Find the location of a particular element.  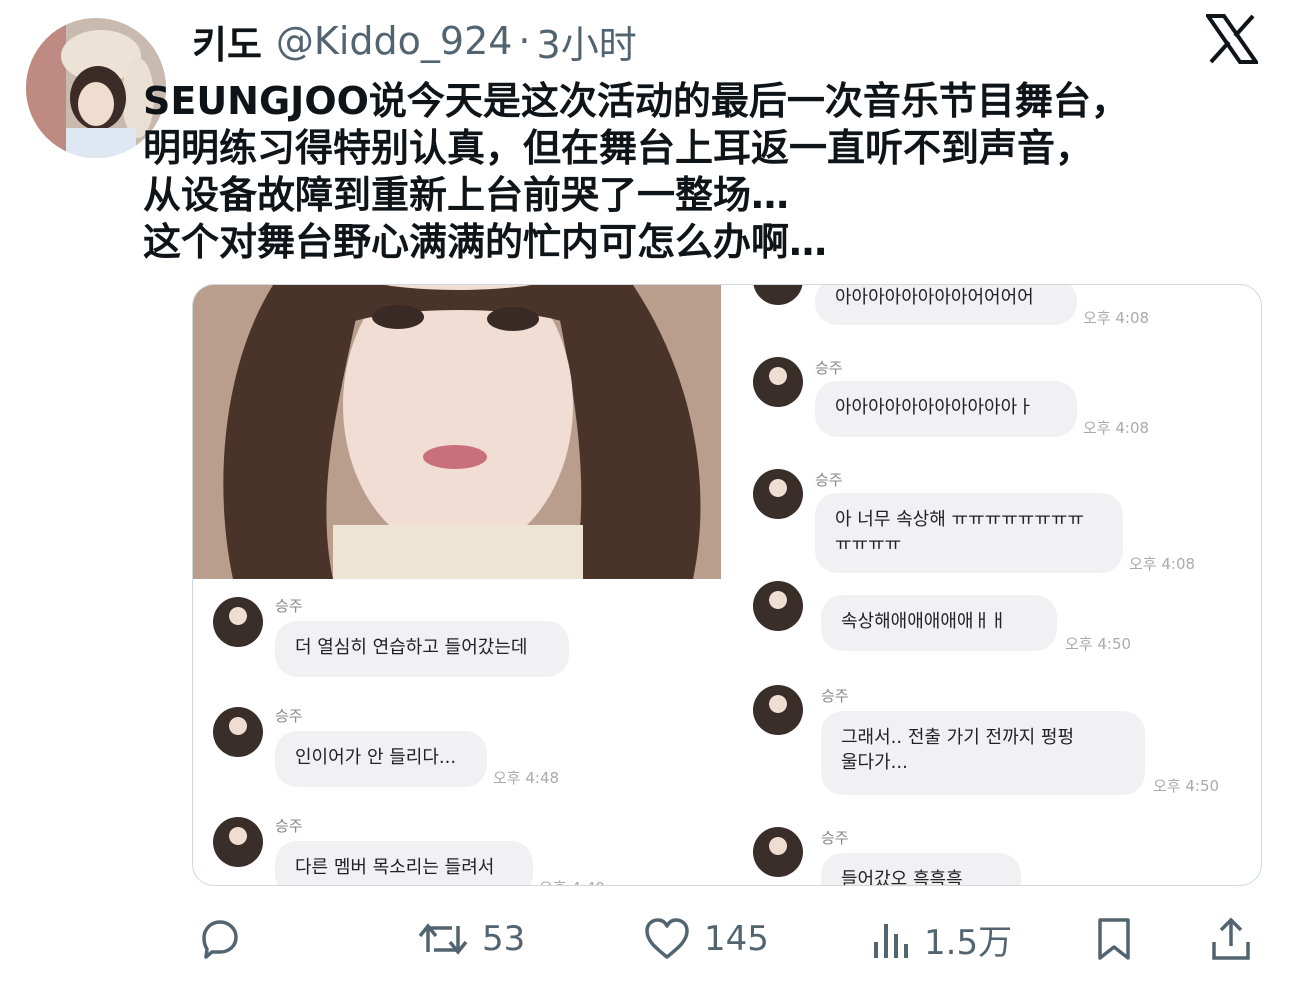

retweet-icon is located at coordinates (443, 939).